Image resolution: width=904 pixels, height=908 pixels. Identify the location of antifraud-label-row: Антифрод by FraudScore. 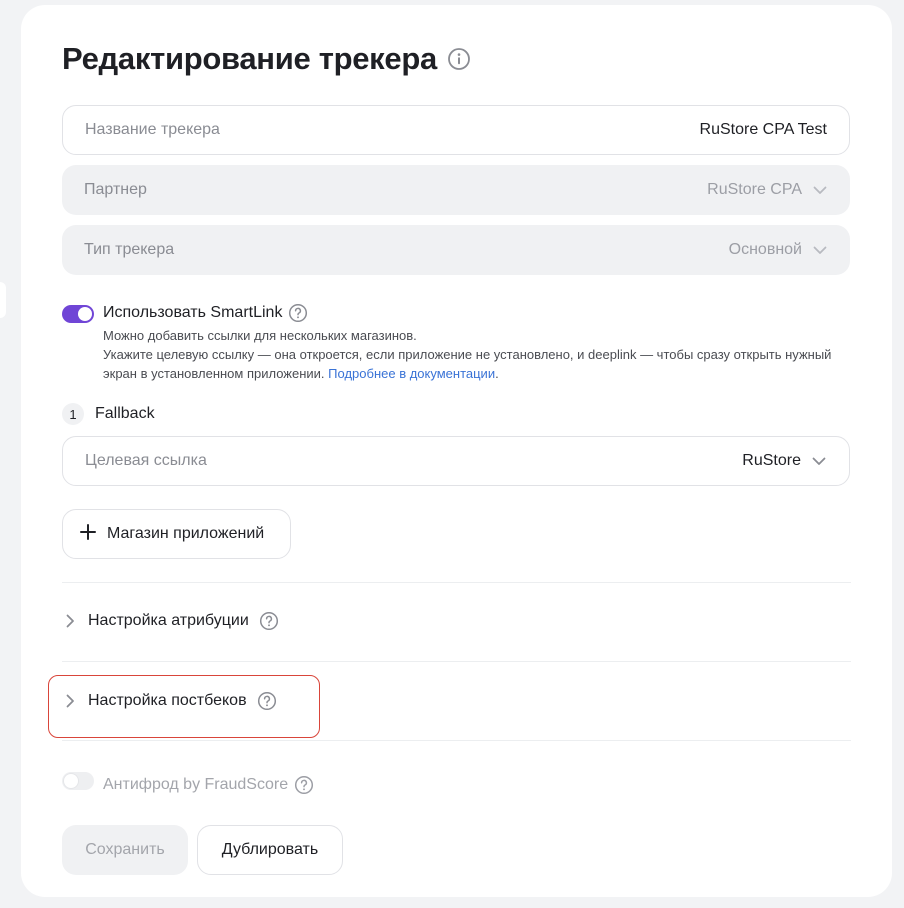
(208, 785).